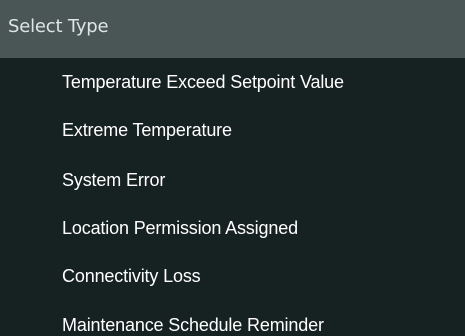 The width and height of the screenshot is (465, 336). I want to click on option-extreme-temperature: Extreme Temperature, so click(232, 130).